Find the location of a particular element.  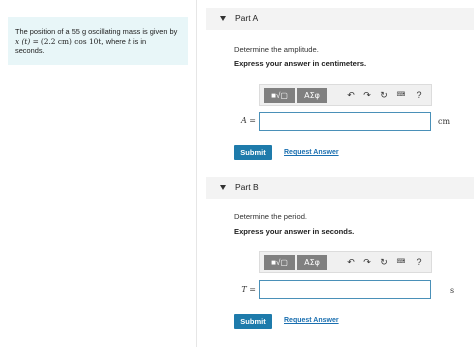

part-b-title: Part B is located at coordinates (247, 187).